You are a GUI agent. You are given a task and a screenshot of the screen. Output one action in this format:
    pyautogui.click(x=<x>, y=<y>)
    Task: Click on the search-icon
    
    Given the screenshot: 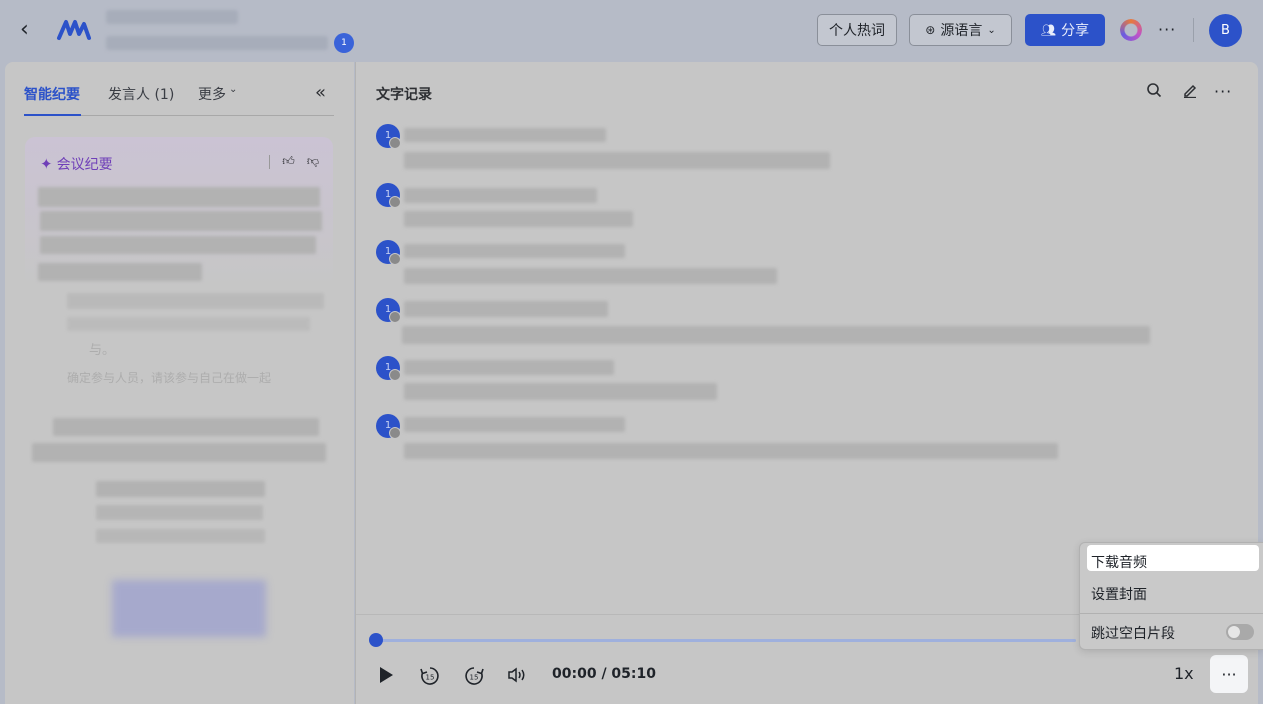 What is the action you would take?
    pyautogui.click(x=1154, y=92)
    